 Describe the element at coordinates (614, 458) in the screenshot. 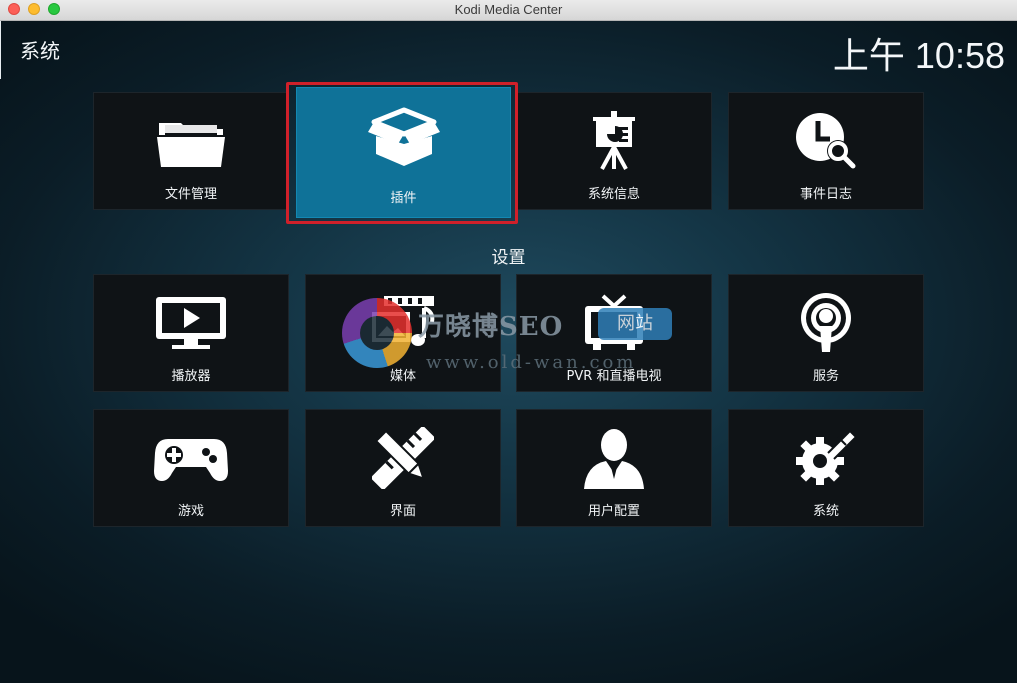

I see `user-icon` at that location.